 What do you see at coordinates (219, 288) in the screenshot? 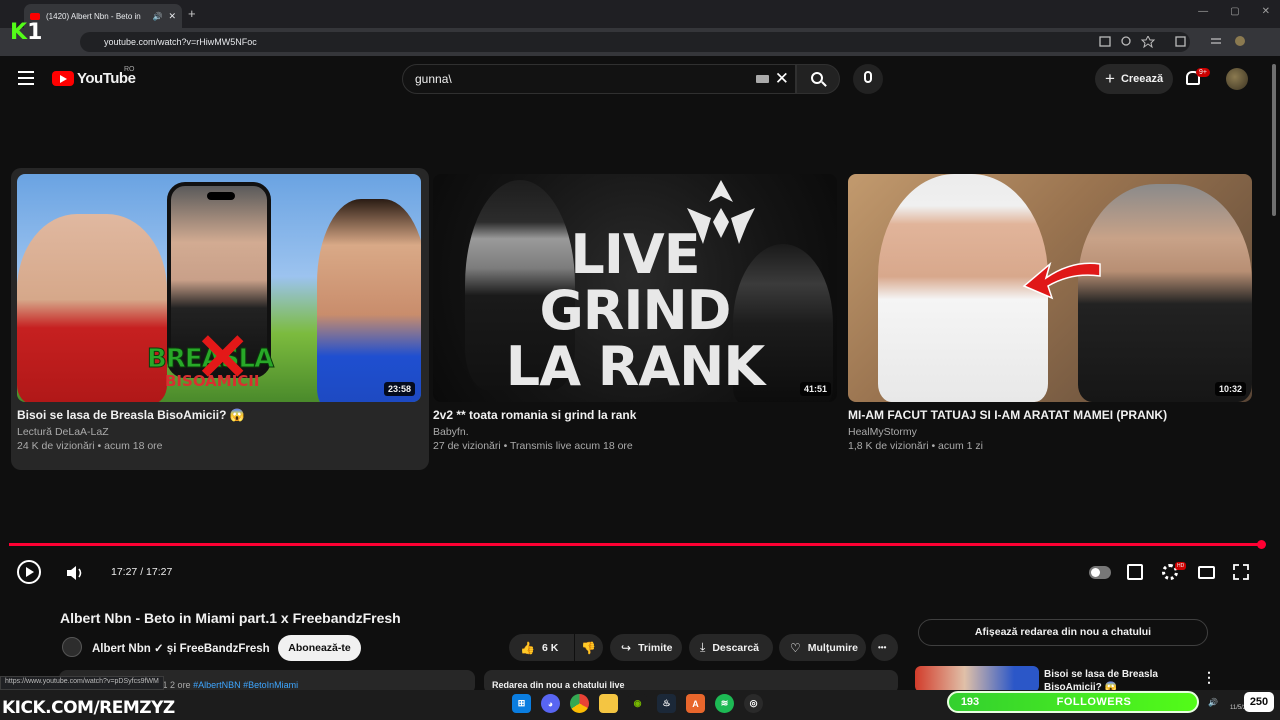
I see `video-thumbnail: BREASLA BISOAMICII ✕ 23:58` at bounding box center [219, 288].